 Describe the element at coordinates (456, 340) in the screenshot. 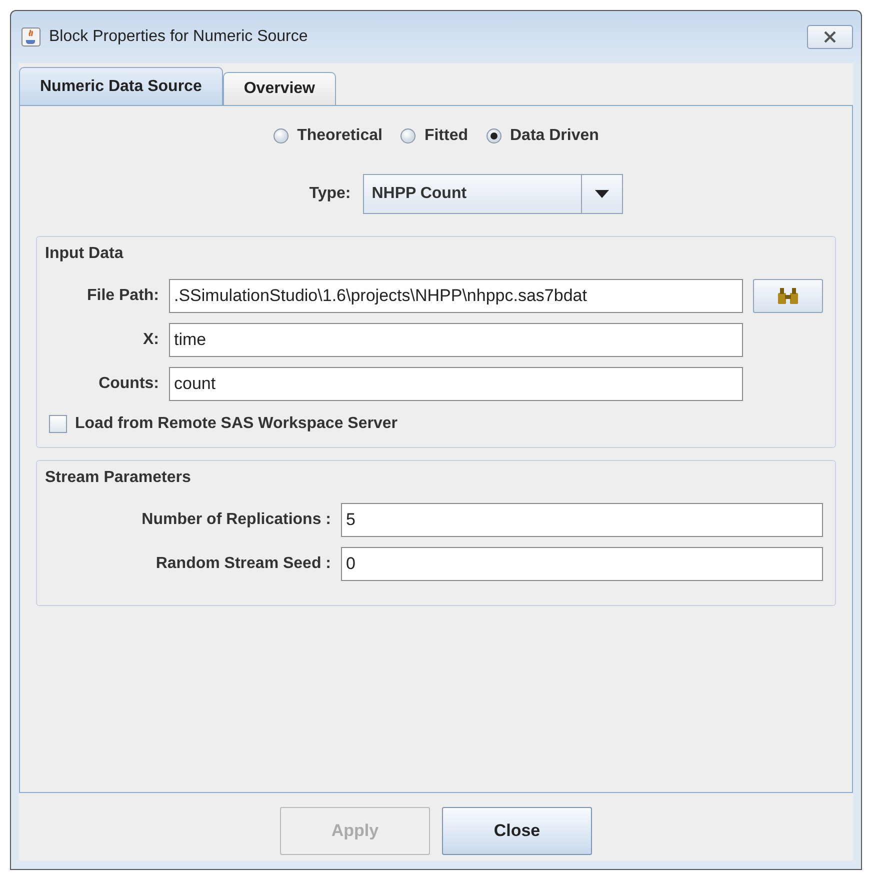

I see `input-field: time` at that location.